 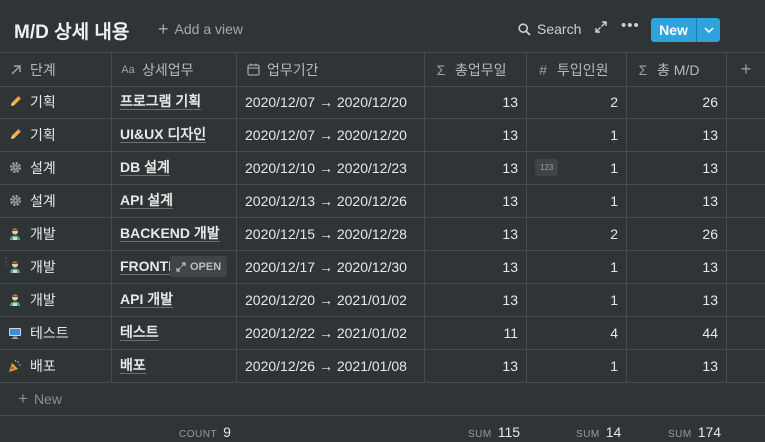 I want to click on table-row: 개발 BACKEND 개발 2020/12/15 → 2020/12/28 13 2 26, so click(x=382, y=234).